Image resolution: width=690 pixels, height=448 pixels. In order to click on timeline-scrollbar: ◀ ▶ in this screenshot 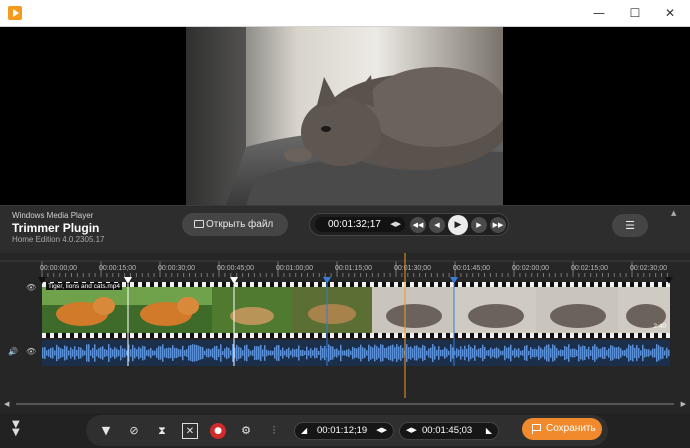, I will do `click(345, 404)`.